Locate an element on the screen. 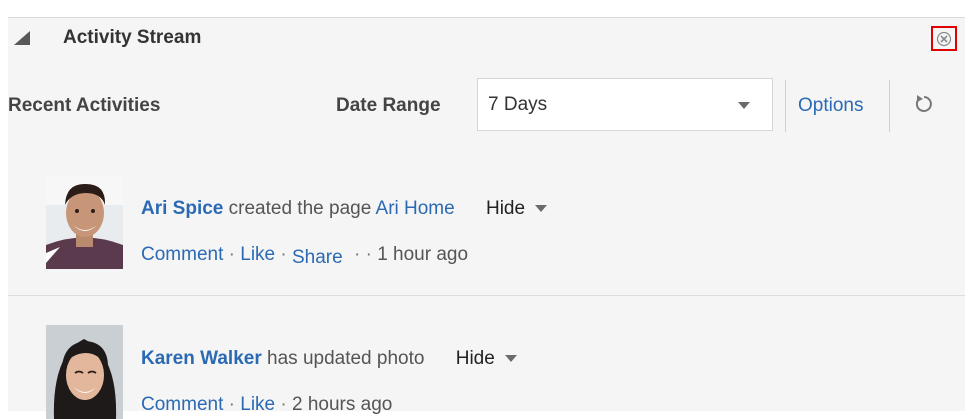  activity-action-text: created the page is located at coordinates (300, 208).